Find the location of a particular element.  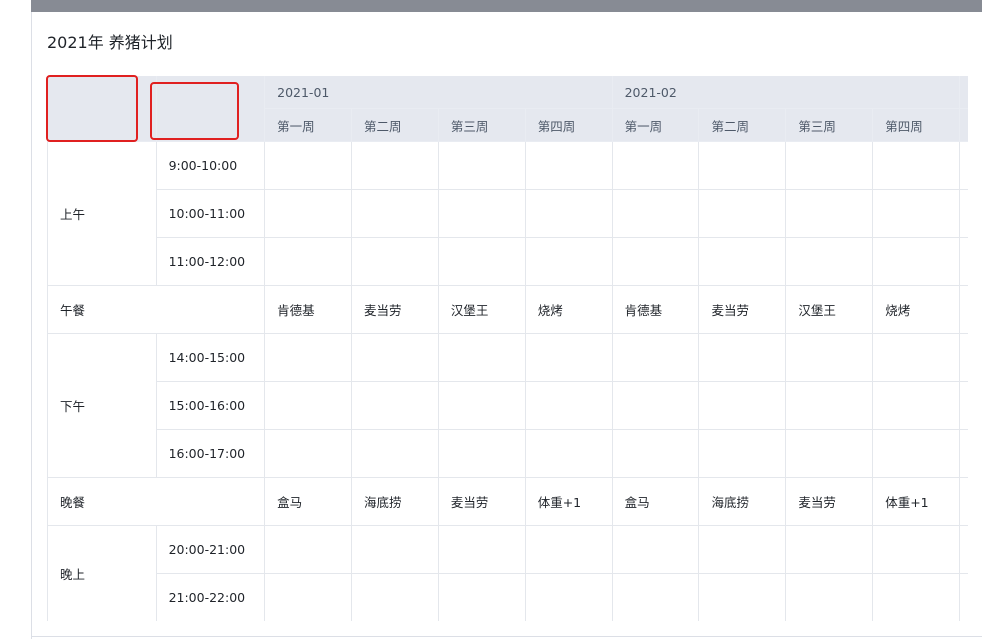

time-slot-label: 11:00-12:00 is located at coordinates (210, 261).